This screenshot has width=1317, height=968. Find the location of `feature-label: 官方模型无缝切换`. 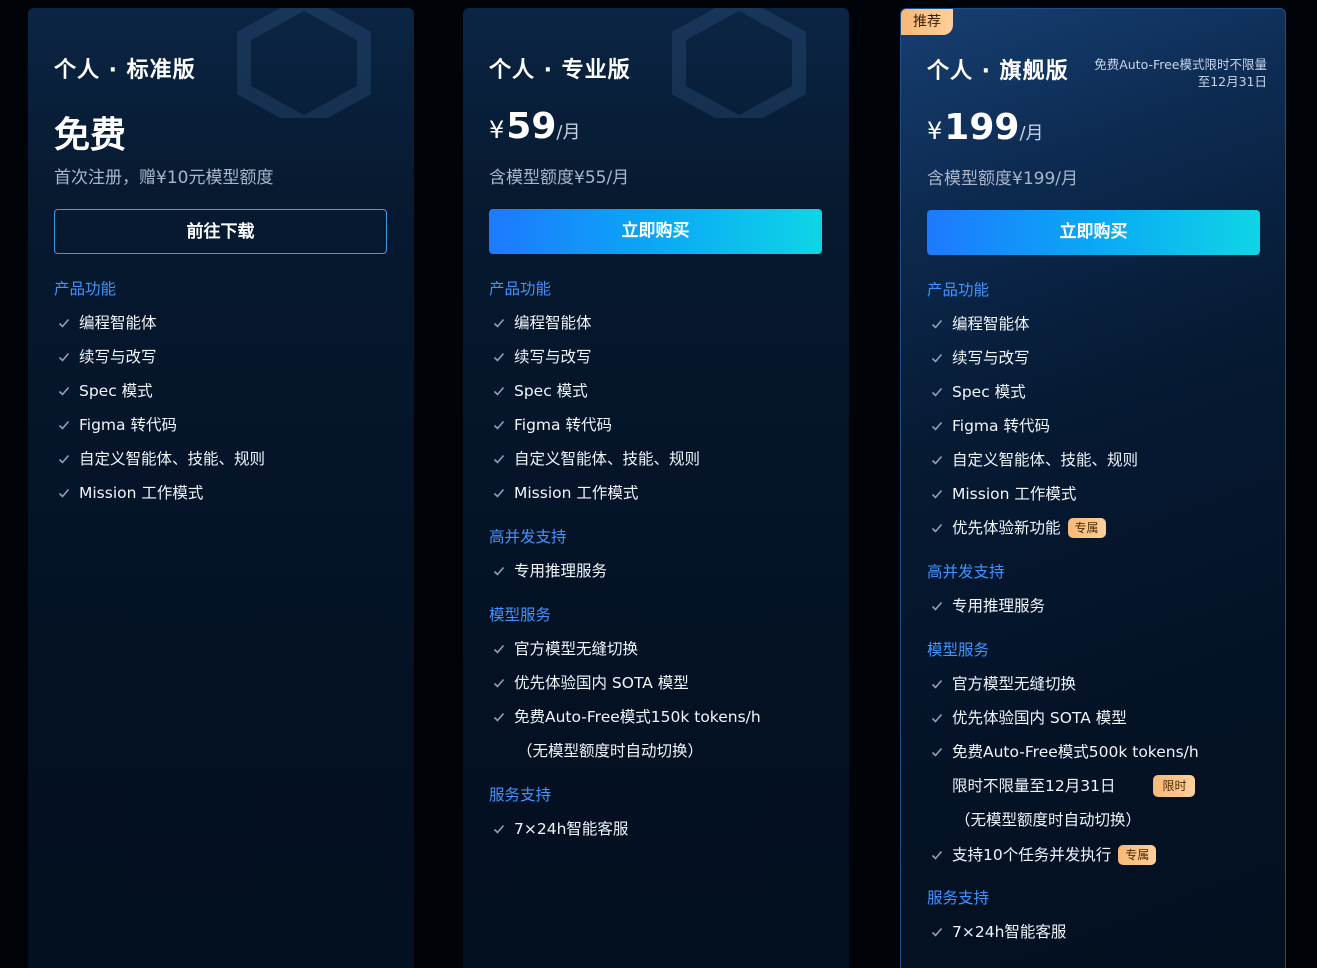

feature-label: 官方模型无缝切换 is located at coordinates (1014, 684).